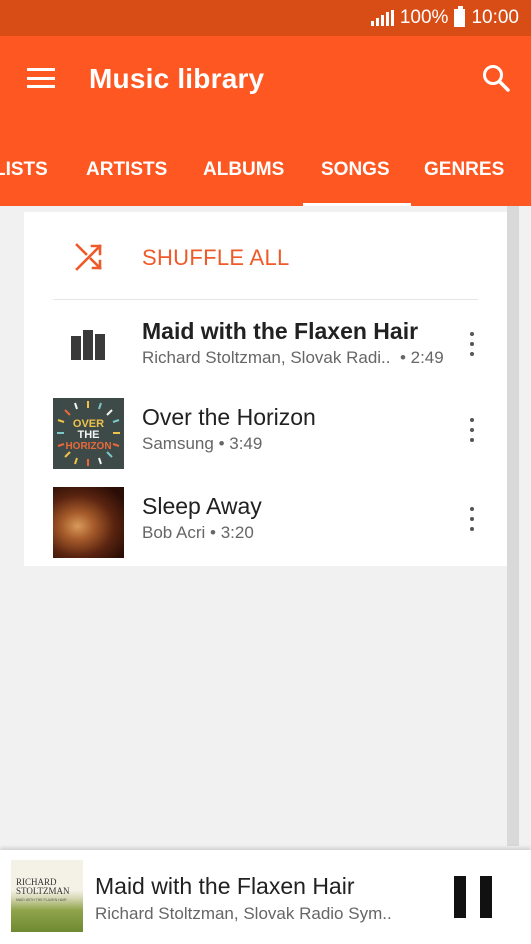 This screenshot has height=944, width=531. I want to click on svg-text: STOLTZMAN, so click(43, 891).